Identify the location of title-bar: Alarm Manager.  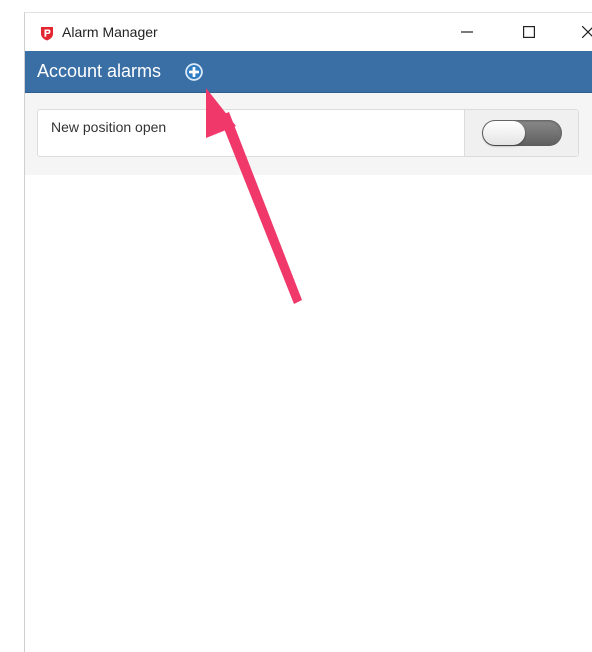
(308, 32).